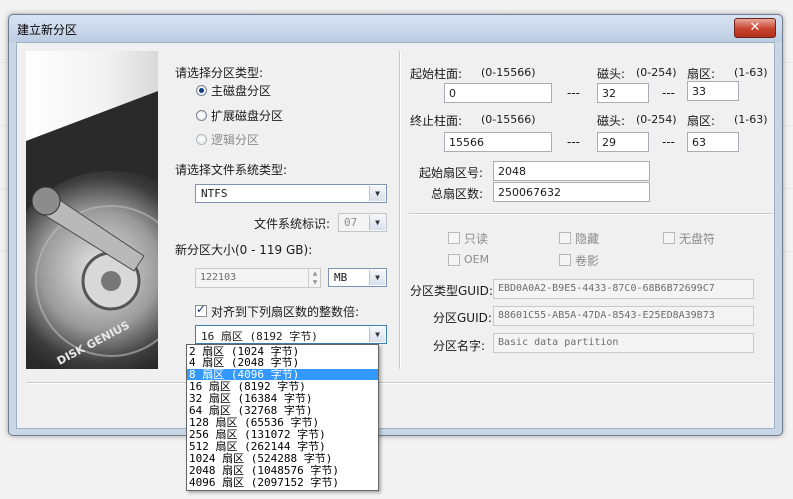 The width and height of the screenshot is (793, 499). What do you see at coordinates (292, 224) in the screenshot?
I see `filesystem-id-label: 文件系统标识:` at bounding box center [292, 224].